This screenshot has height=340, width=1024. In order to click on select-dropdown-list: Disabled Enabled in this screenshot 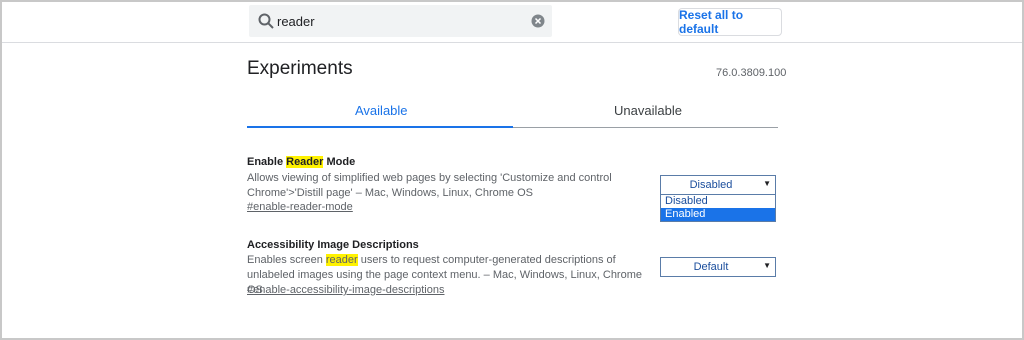, I will do `click(718, 208)`.